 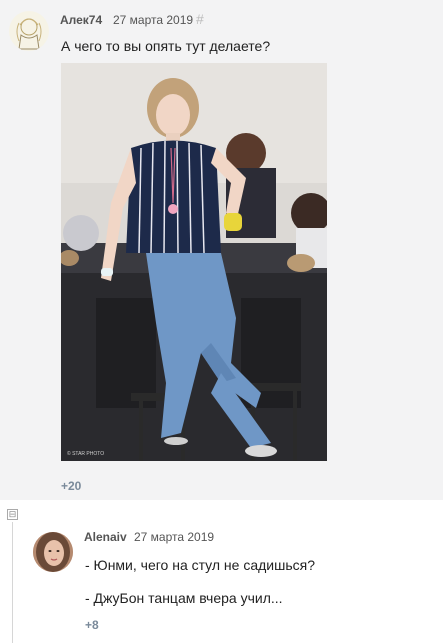 What do you see at coordinates (92, 625) in the screenshot?
I see `reply-score: +8` at bounding box center [92, 625].